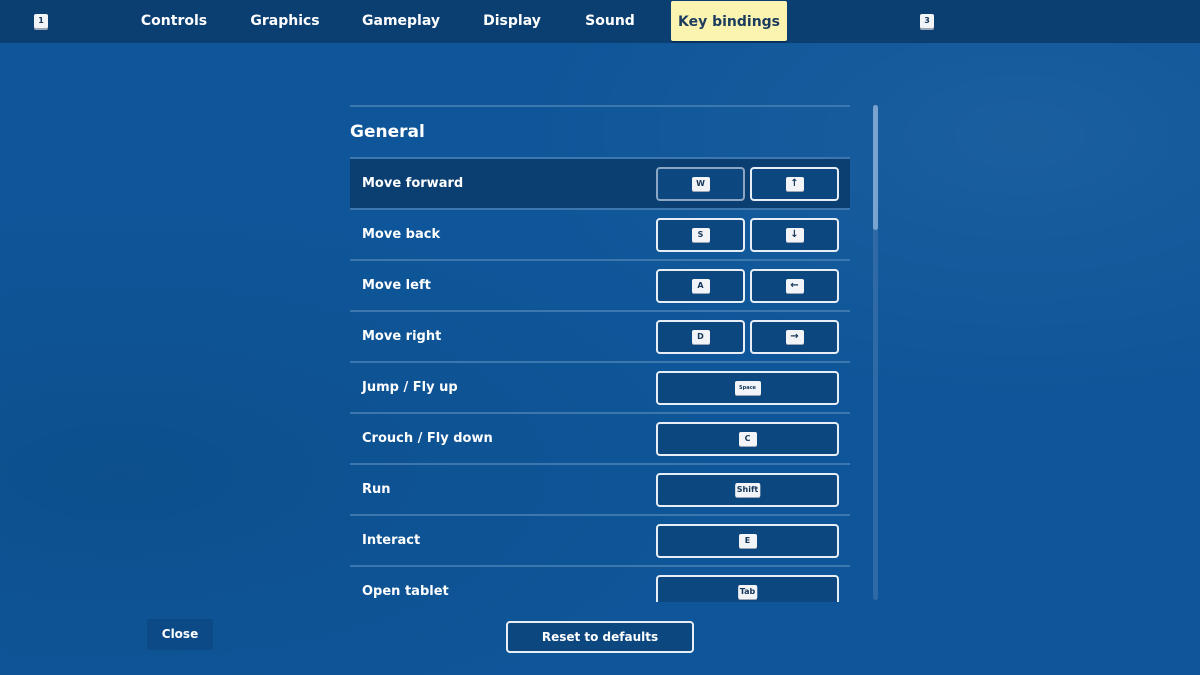 The width and height of the screenshot is (1200, 675). I want to click on primary-binding-button: S, so click(700, 235).